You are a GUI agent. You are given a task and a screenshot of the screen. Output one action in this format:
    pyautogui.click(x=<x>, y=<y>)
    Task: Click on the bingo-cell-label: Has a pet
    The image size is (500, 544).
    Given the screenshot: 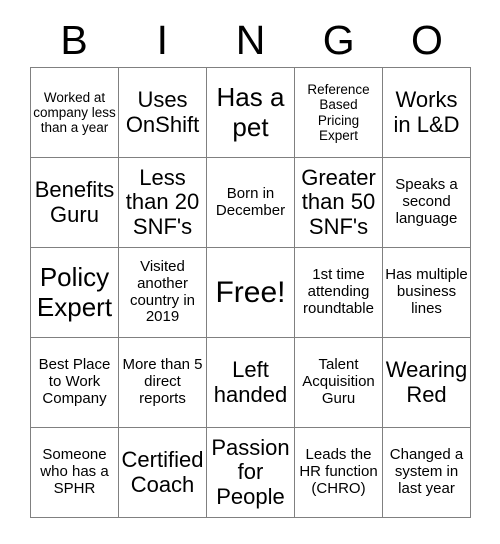 What is the action you would take?
    pyautogui.click(x=250, y=112)
    